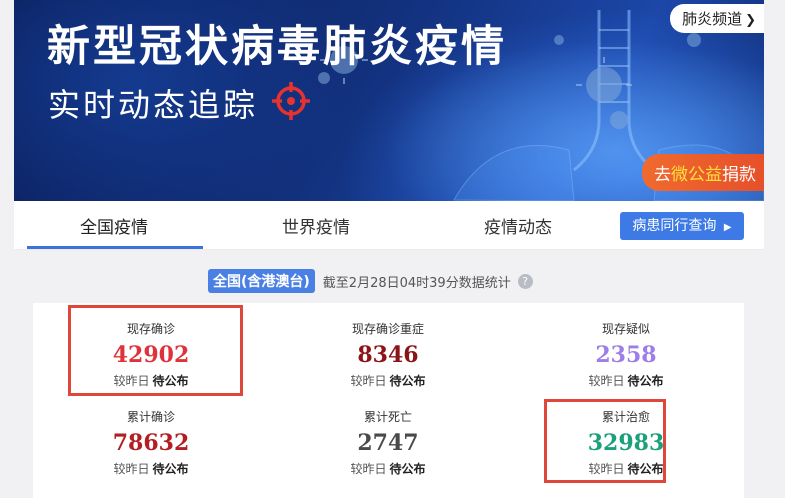  What do you see at coordinates (261, 281) in the screenshot?
I see `region-badge: 全国(含港澳台)` at bounding box center [261, 281].